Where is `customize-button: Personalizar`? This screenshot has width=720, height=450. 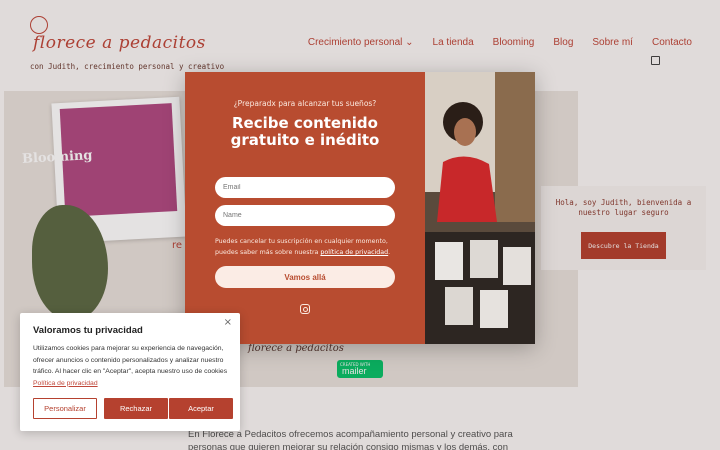
customize-button: Personalizar is located at coordinates (65, 408).